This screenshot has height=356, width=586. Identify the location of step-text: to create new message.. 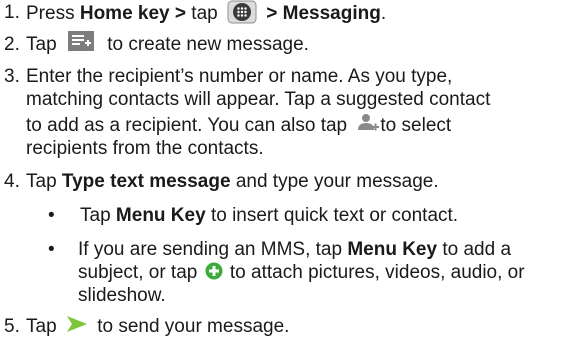
(205, 44).